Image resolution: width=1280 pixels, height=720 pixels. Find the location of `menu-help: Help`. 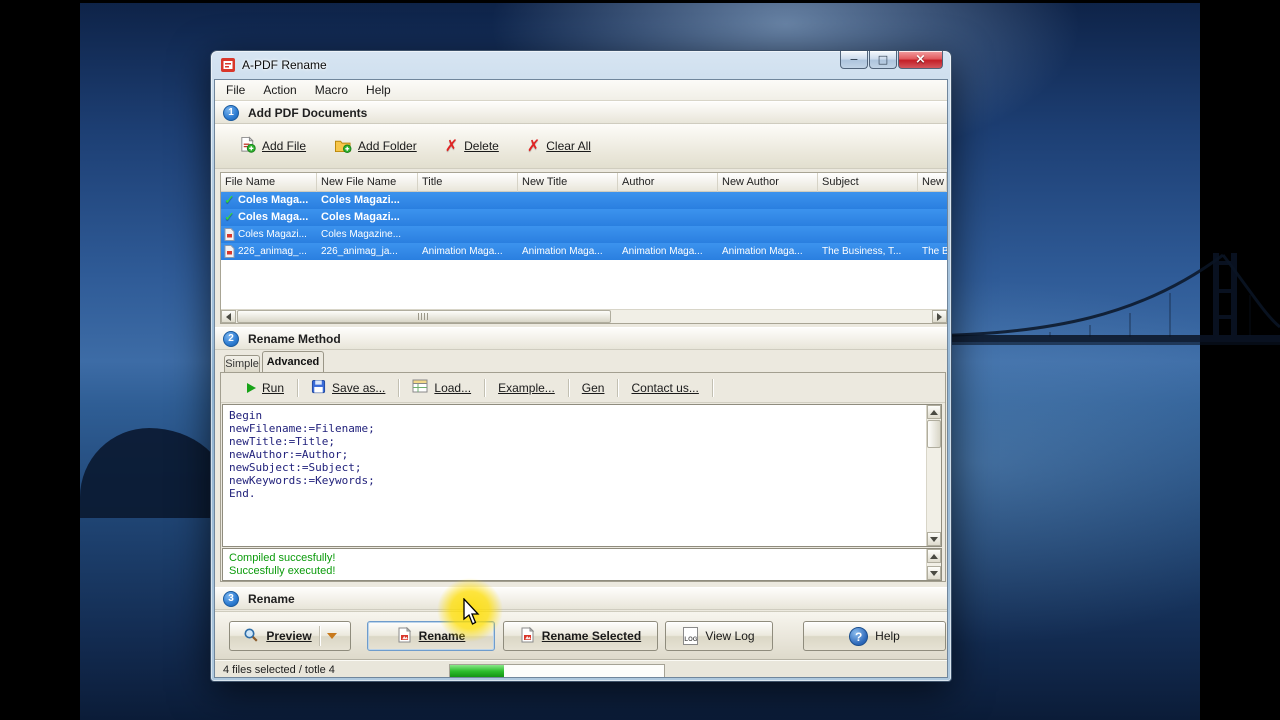

menu-help: Help is located at coordinates (378, 90).